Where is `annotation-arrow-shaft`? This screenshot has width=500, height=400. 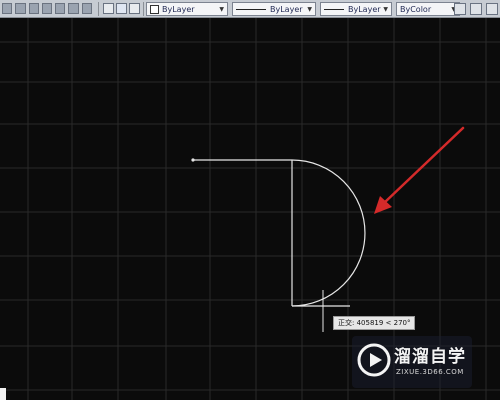
annotation-arrow-shaft is located at coordinates (423, 165).